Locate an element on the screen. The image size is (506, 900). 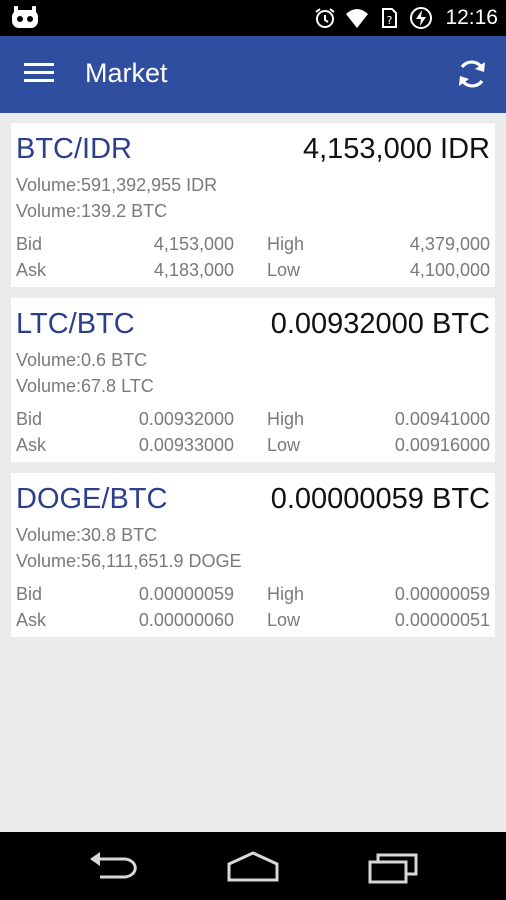
volume-quote: Volume:0.6 BTC is located at coordinates (82, 360).